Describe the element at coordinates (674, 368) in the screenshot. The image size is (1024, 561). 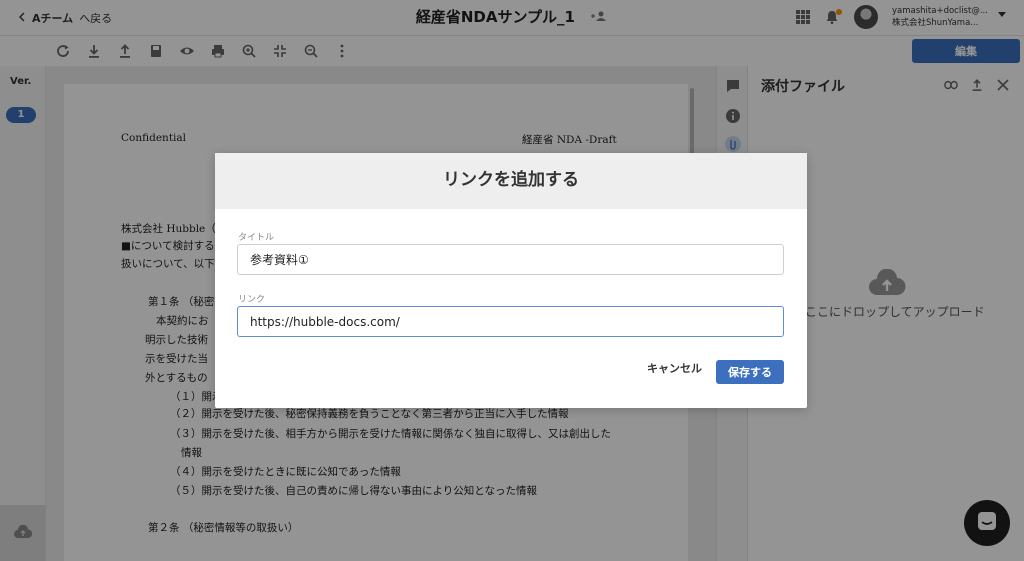
I see `cancel-button: キャンセル` at that location.